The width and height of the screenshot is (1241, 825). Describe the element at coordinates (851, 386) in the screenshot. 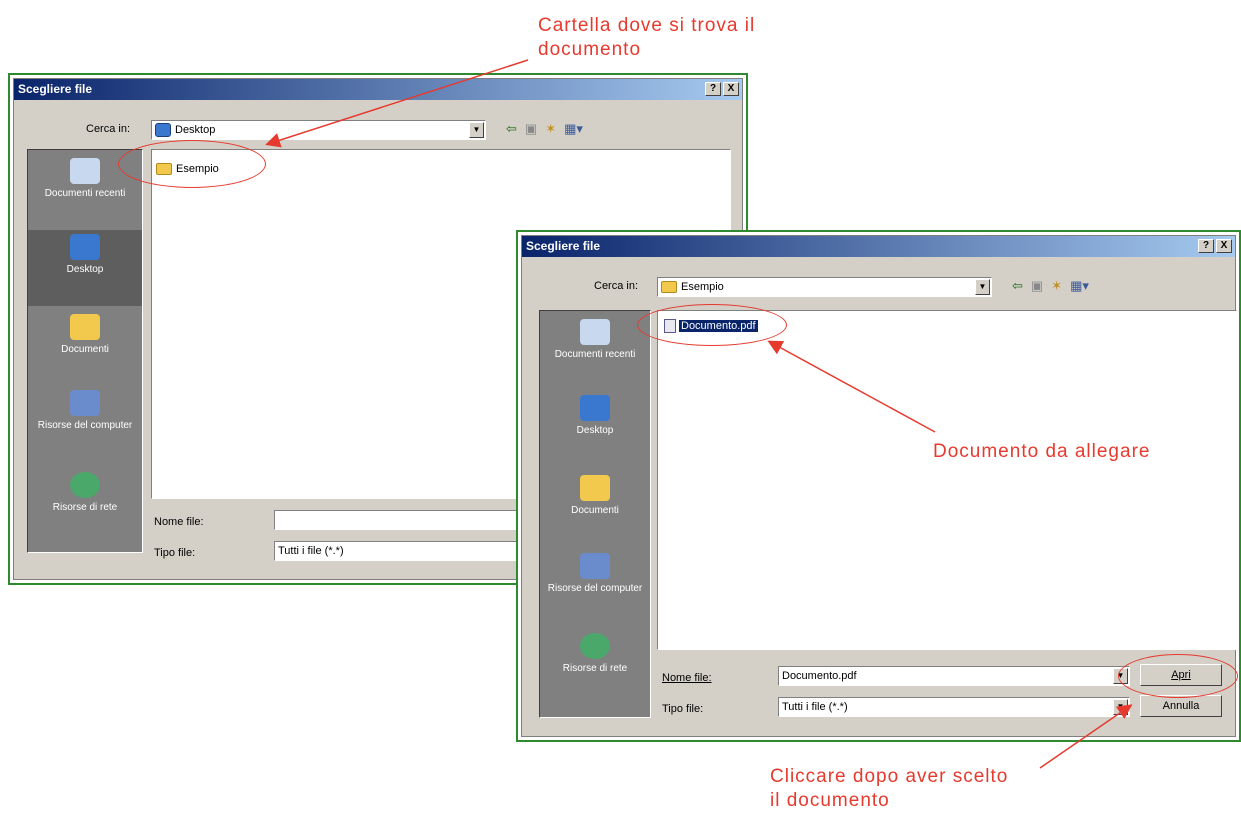

I see `arrow-to-document` at that location.